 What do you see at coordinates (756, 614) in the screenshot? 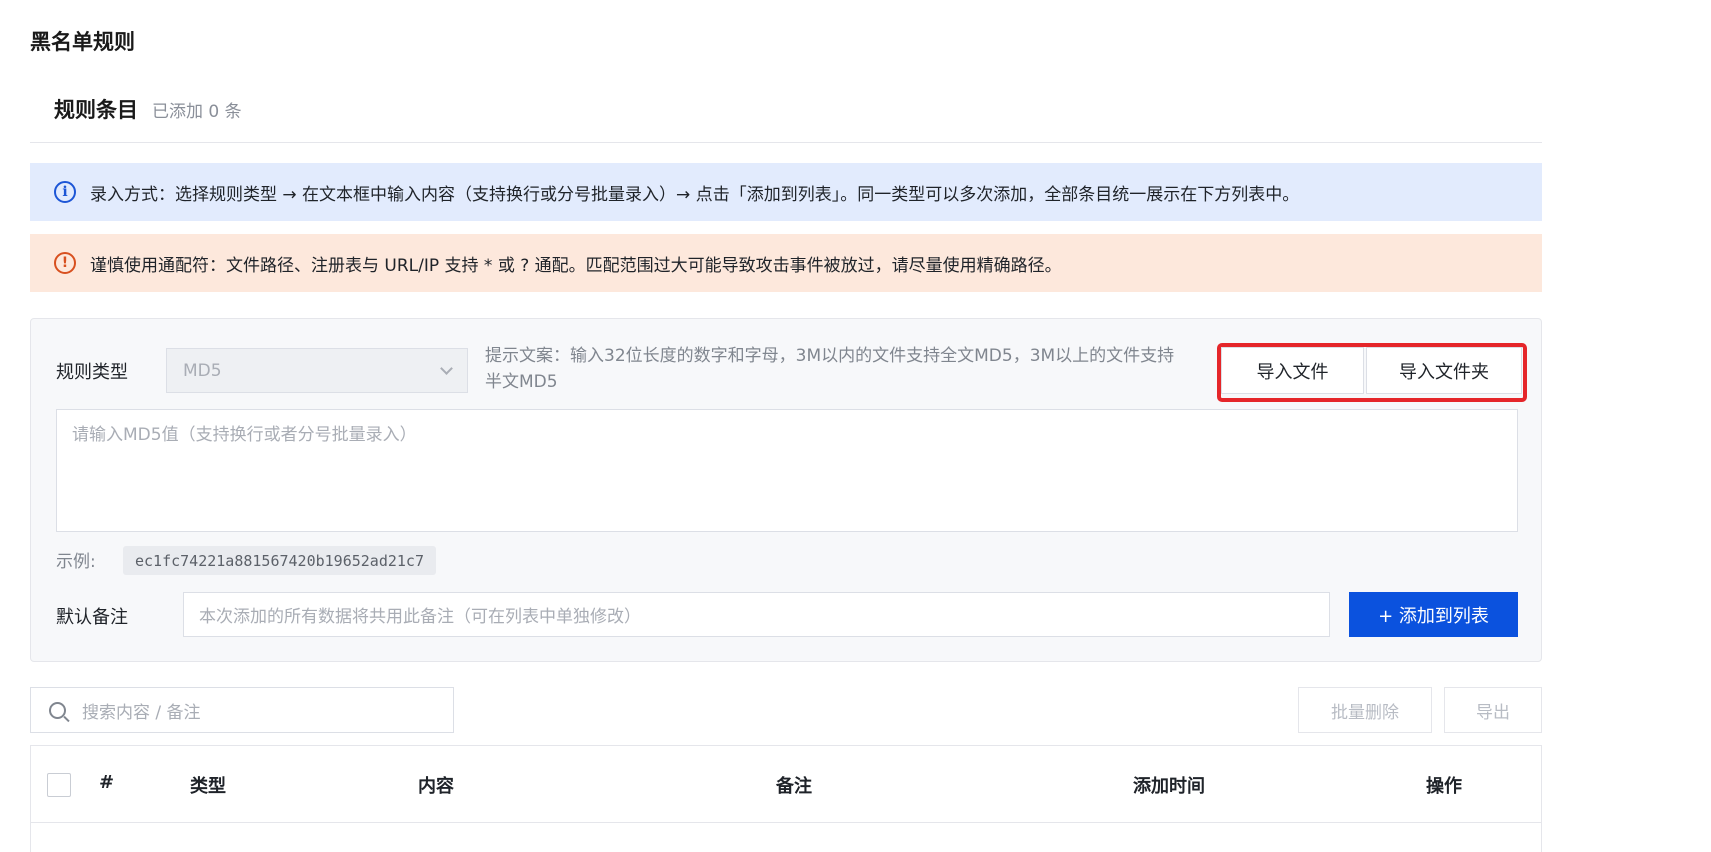
I see `default-remark-input: 本次添加的所有数据将共用此备注（可在列表中单独修改）` at bounding box center [756, 614].